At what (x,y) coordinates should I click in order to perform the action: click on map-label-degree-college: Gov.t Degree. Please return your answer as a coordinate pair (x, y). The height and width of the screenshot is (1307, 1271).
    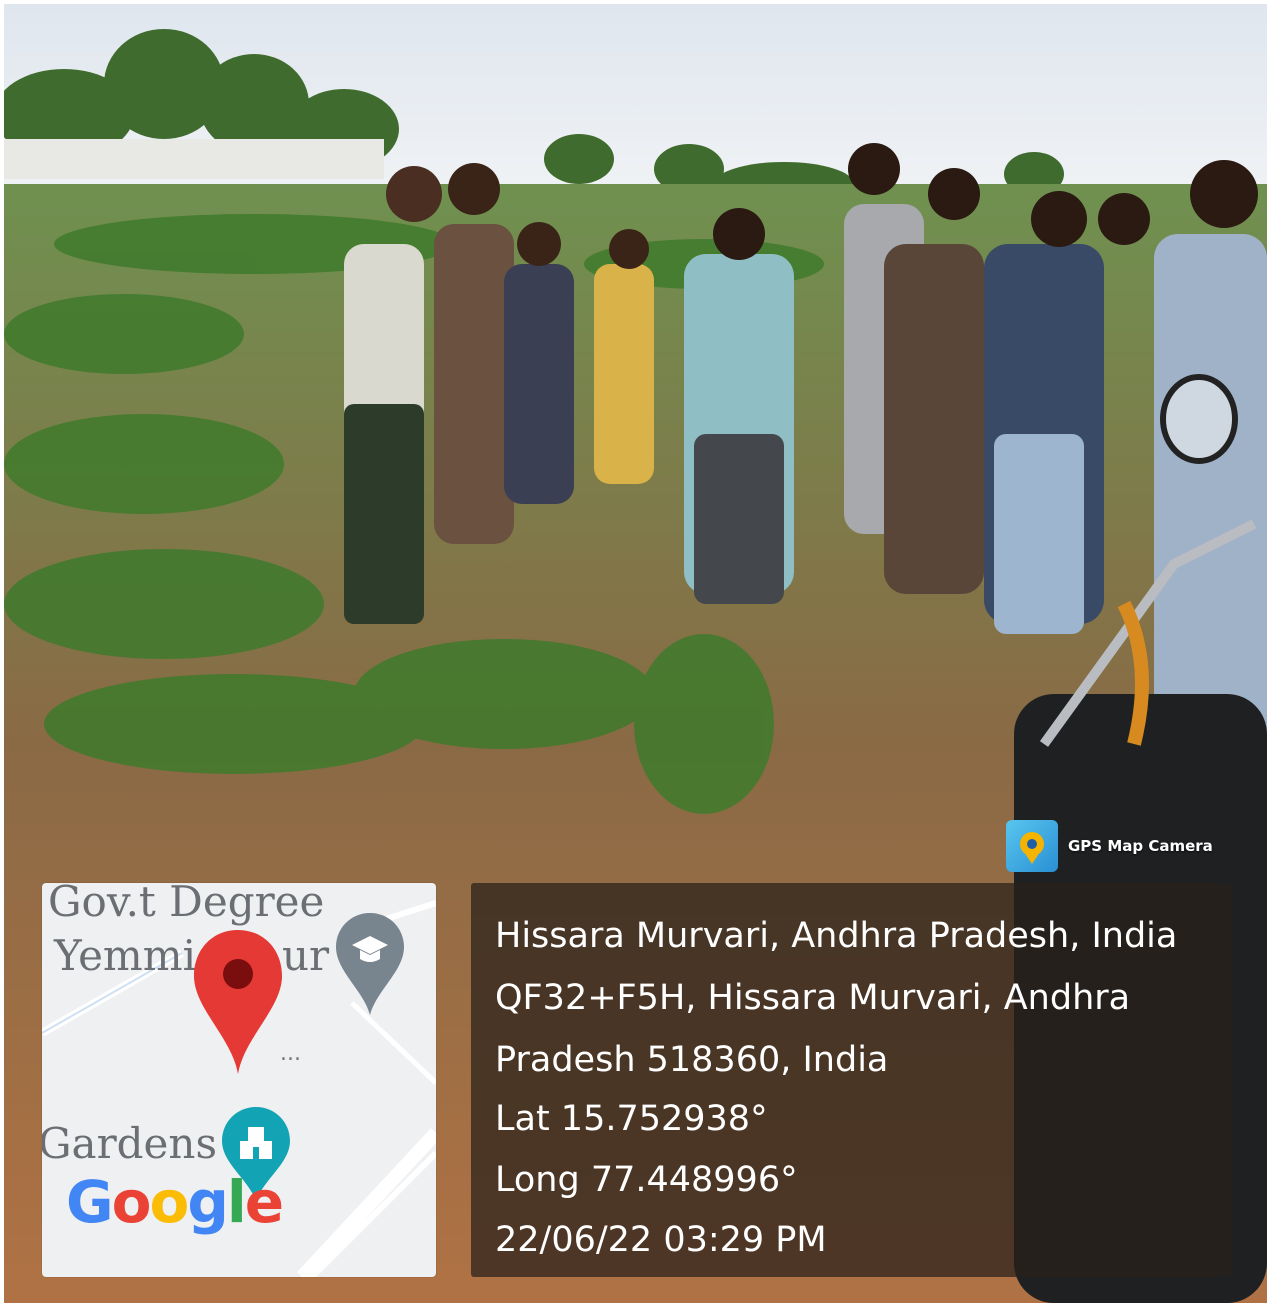
    Looking at the image, I should click on (186, 904).